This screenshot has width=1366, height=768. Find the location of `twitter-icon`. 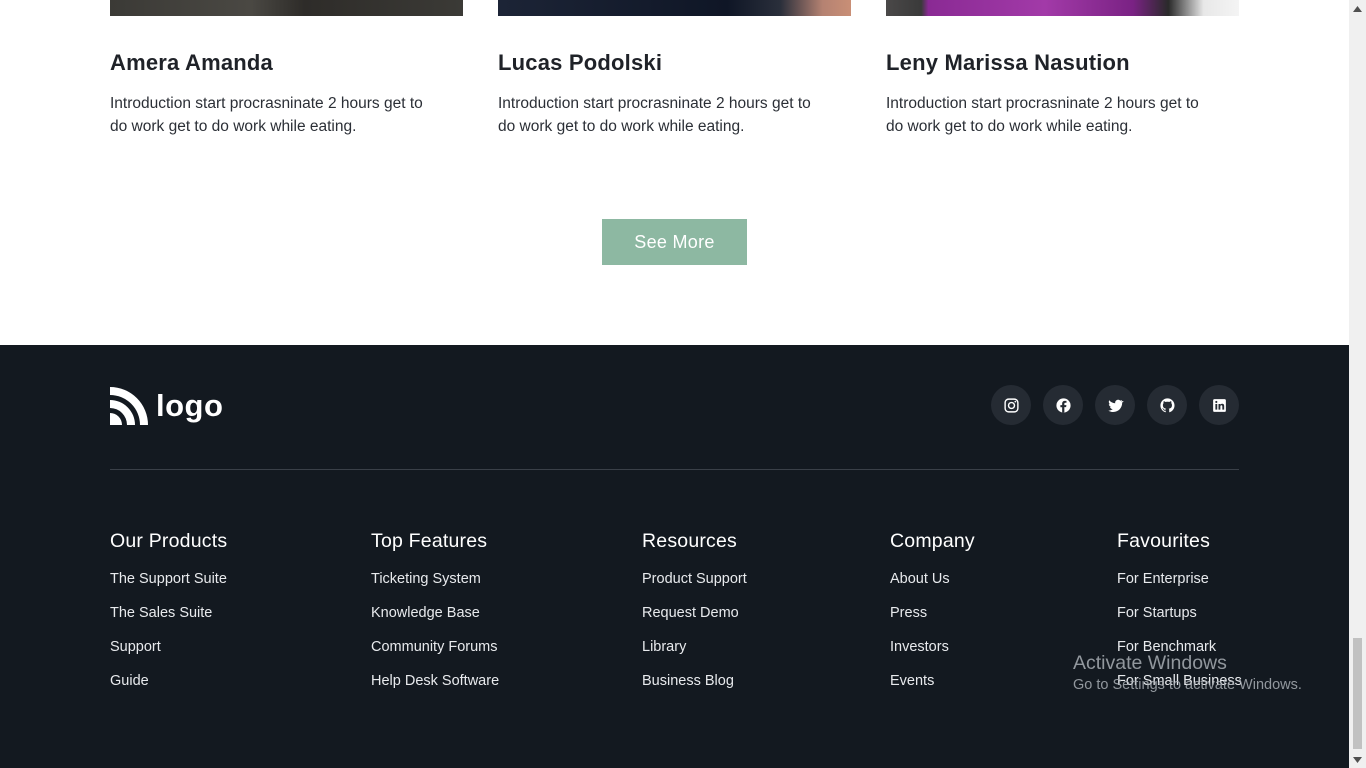

twitter-icon is located at coordinates (1115, 405).